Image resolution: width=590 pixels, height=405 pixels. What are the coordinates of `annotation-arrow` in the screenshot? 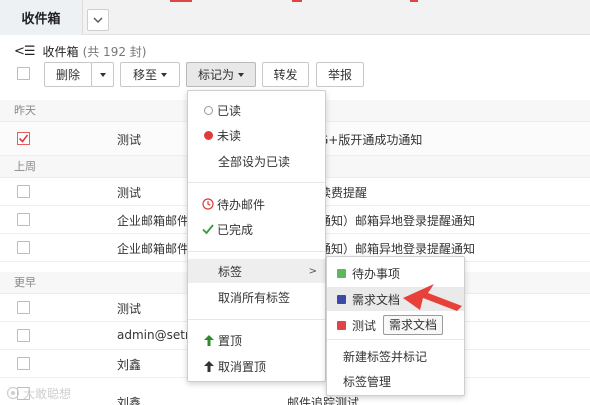 It's located at (432, 297).